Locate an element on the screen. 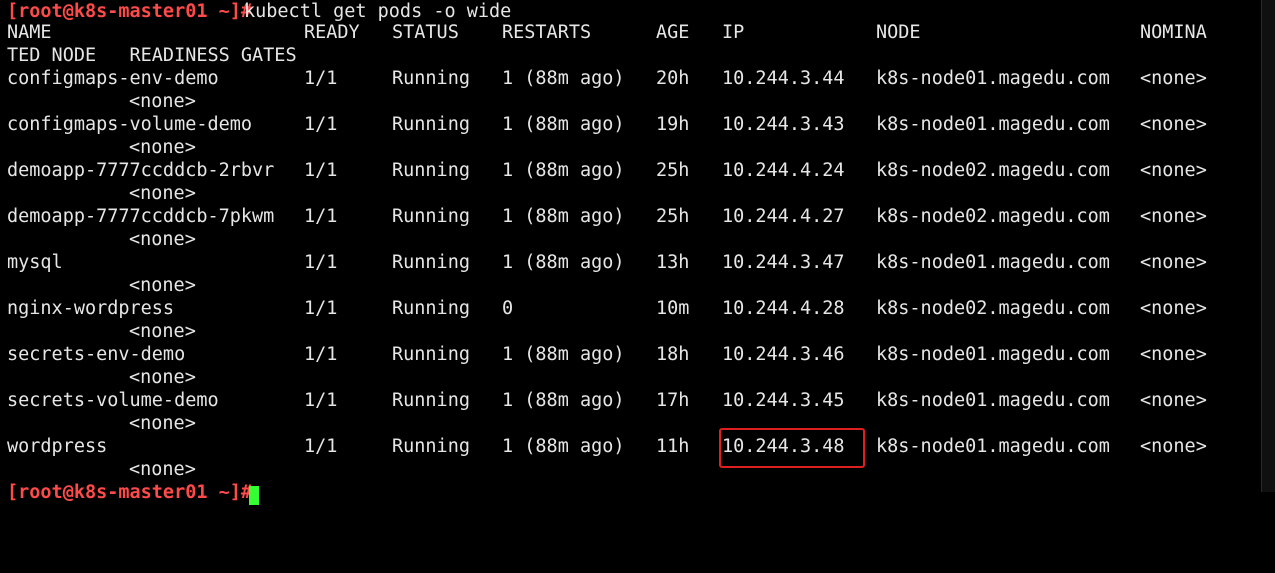 The image size is (1275, 573). ip-highlight-box is located at coordinates (792, 448).